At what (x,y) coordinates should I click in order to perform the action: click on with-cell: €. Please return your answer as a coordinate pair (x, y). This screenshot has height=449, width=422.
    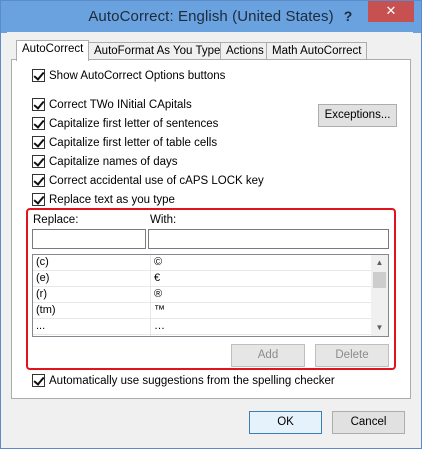
    Looking at the image, I should click on (157, 278).